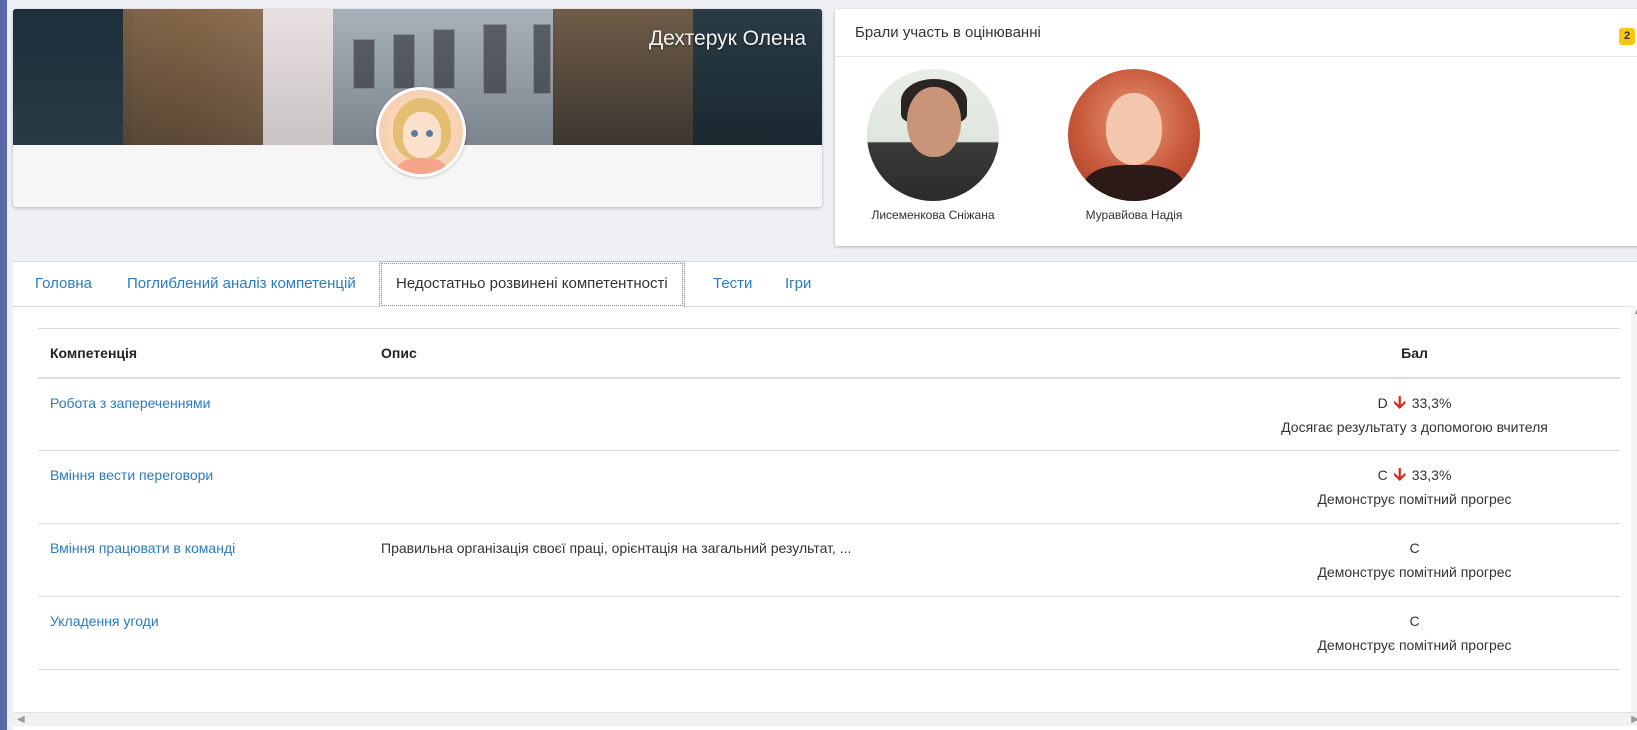  What do you see at coordinates (825, 719) in the screenshot?
I see `horizontal-scrollbar: ◀ ▶` at bounding box center [825, 719].